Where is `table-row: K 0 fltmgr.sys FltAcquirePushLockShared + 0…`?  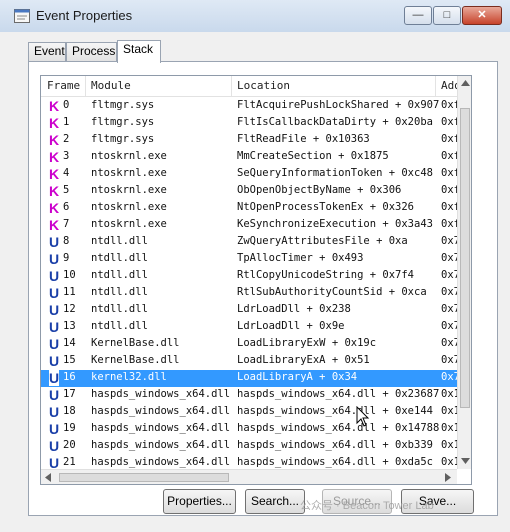 table-row: K 0 fltmgr.sys FltAcquirePushLockShared + 0… is located at coordinates (250, 106).